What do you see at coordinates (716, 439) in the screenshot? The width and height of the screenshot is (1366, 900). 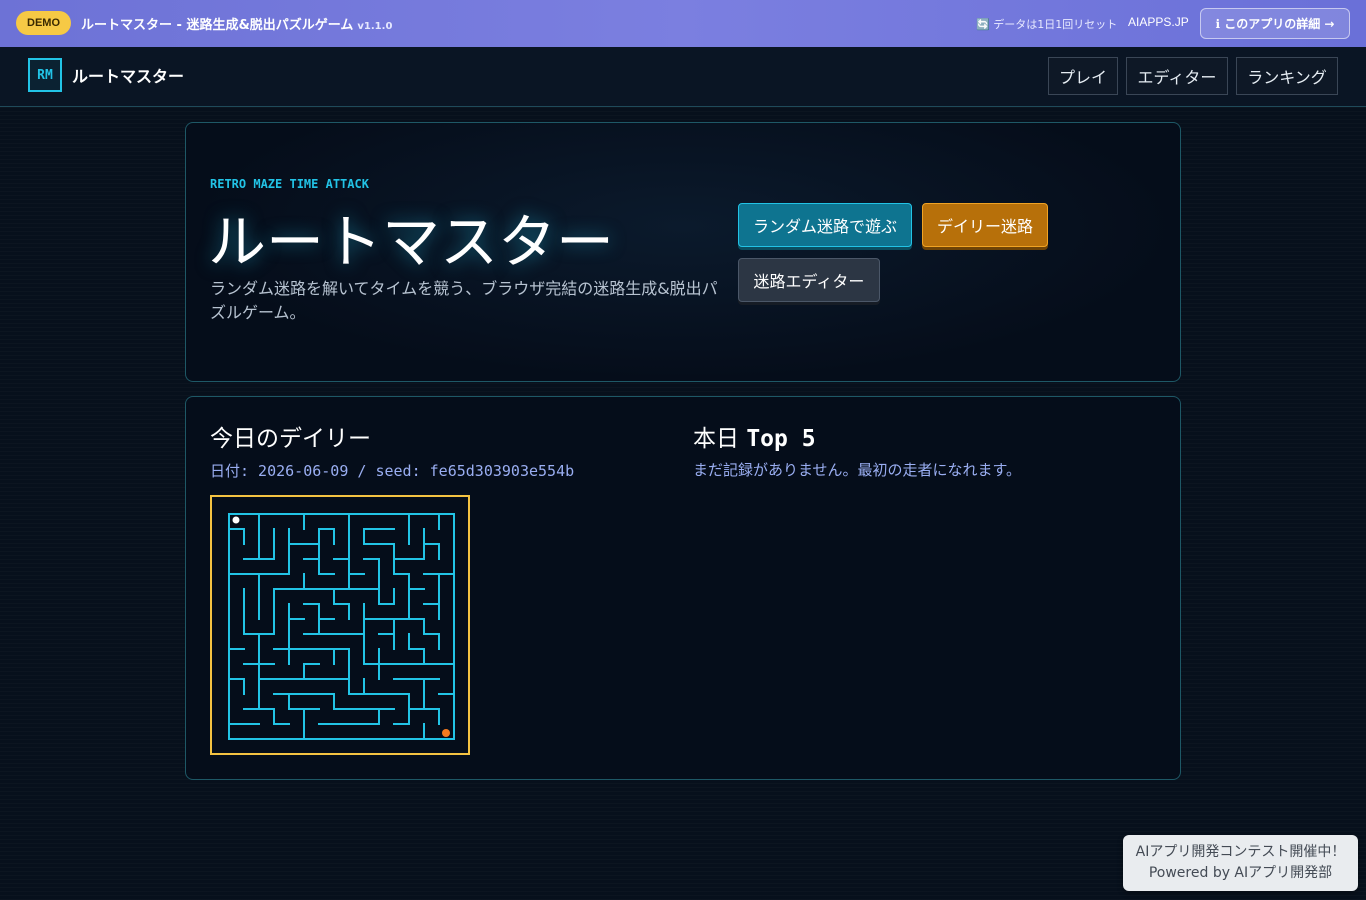 I see `ranking-title-prefix: 本日` at bounding box center [716, 439].